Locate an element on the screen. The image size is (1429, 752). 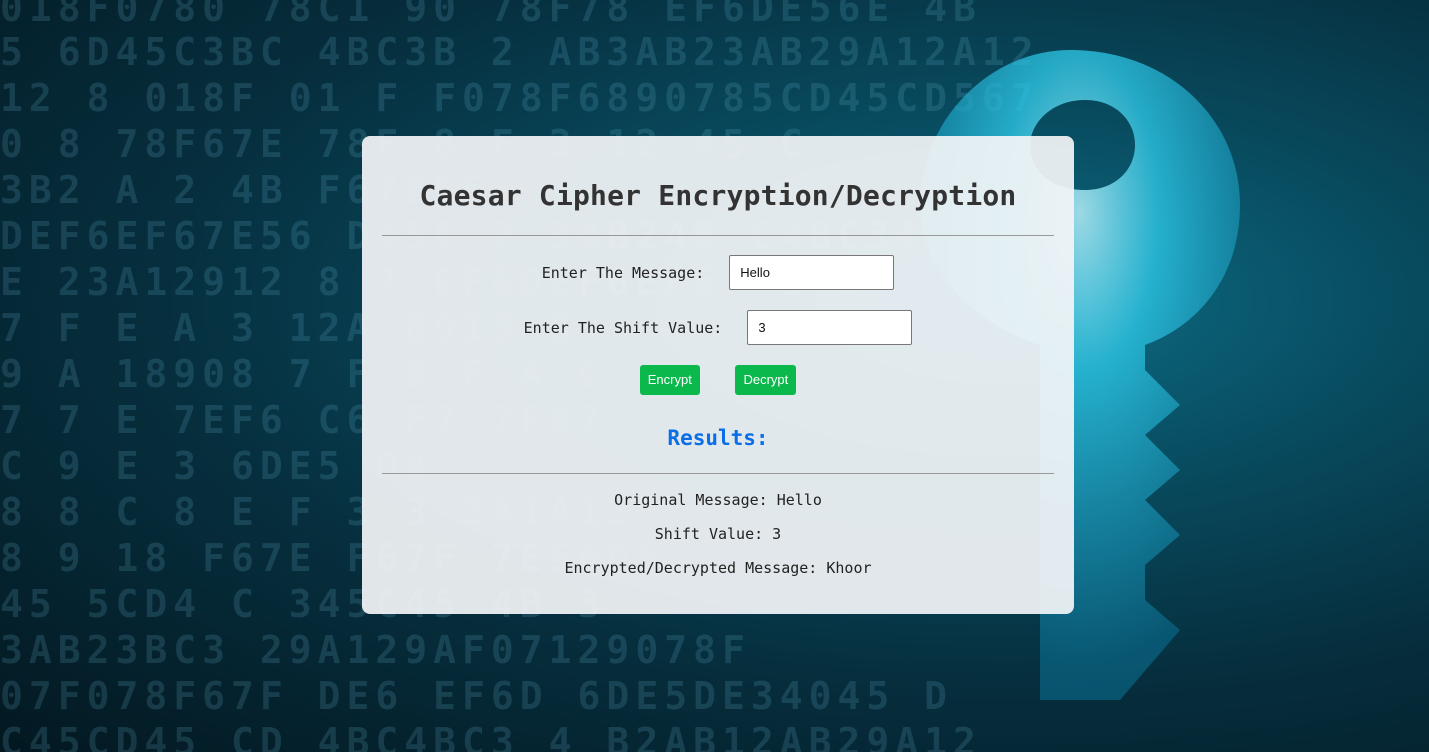
results-heading: Results: is located at coordinates (718, 438).